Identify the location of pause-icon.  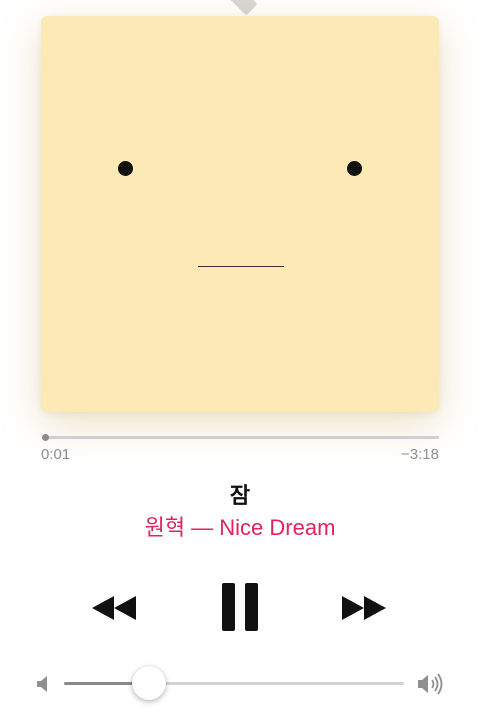
(240, 607).